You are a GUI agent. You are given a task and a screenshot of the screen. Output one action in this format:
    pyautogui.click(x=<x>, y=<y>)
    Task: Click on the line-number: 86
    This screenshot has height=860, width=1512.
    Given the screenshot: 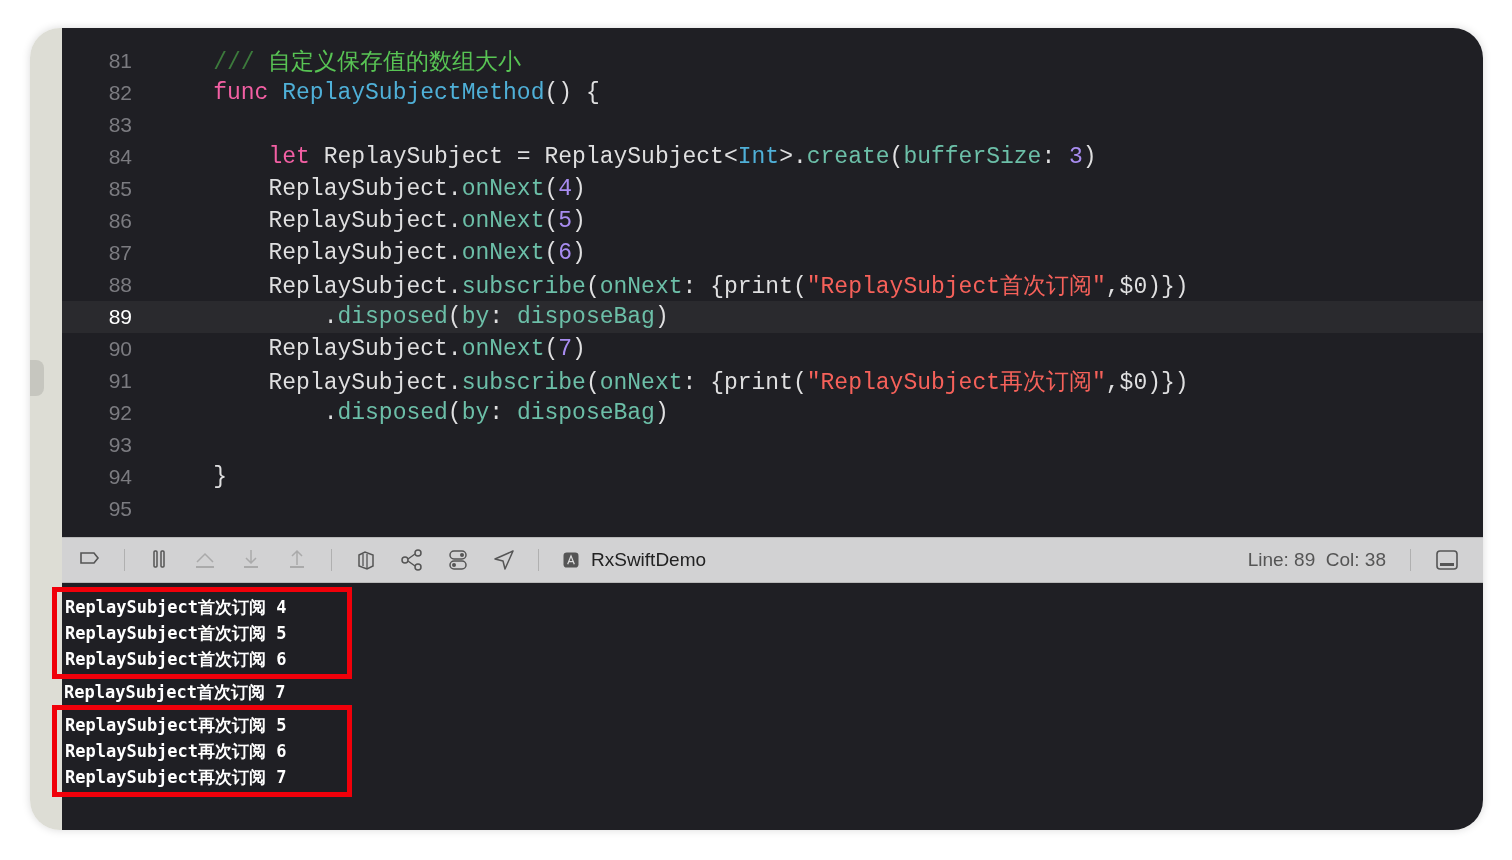 What is the action you would take?
    pyautogui.click(x=119, y=221)
    